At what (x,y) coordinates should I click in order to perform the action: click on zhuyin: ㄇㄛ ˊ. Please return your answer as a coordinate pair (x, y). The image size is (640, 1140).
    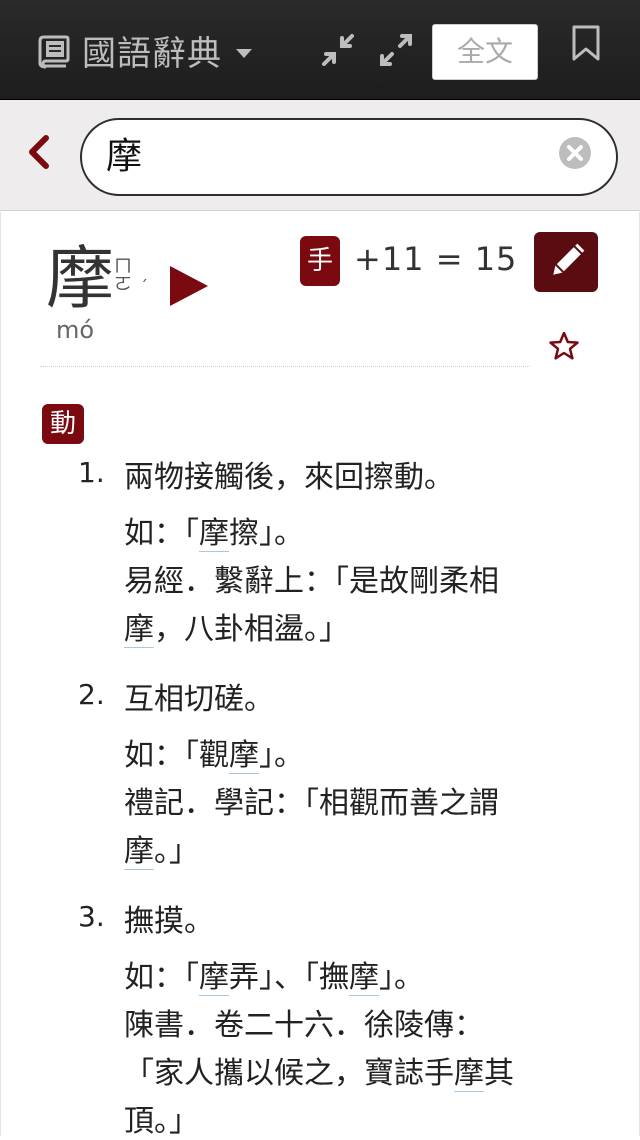
    Looking at the image, I should click on (131, 276).